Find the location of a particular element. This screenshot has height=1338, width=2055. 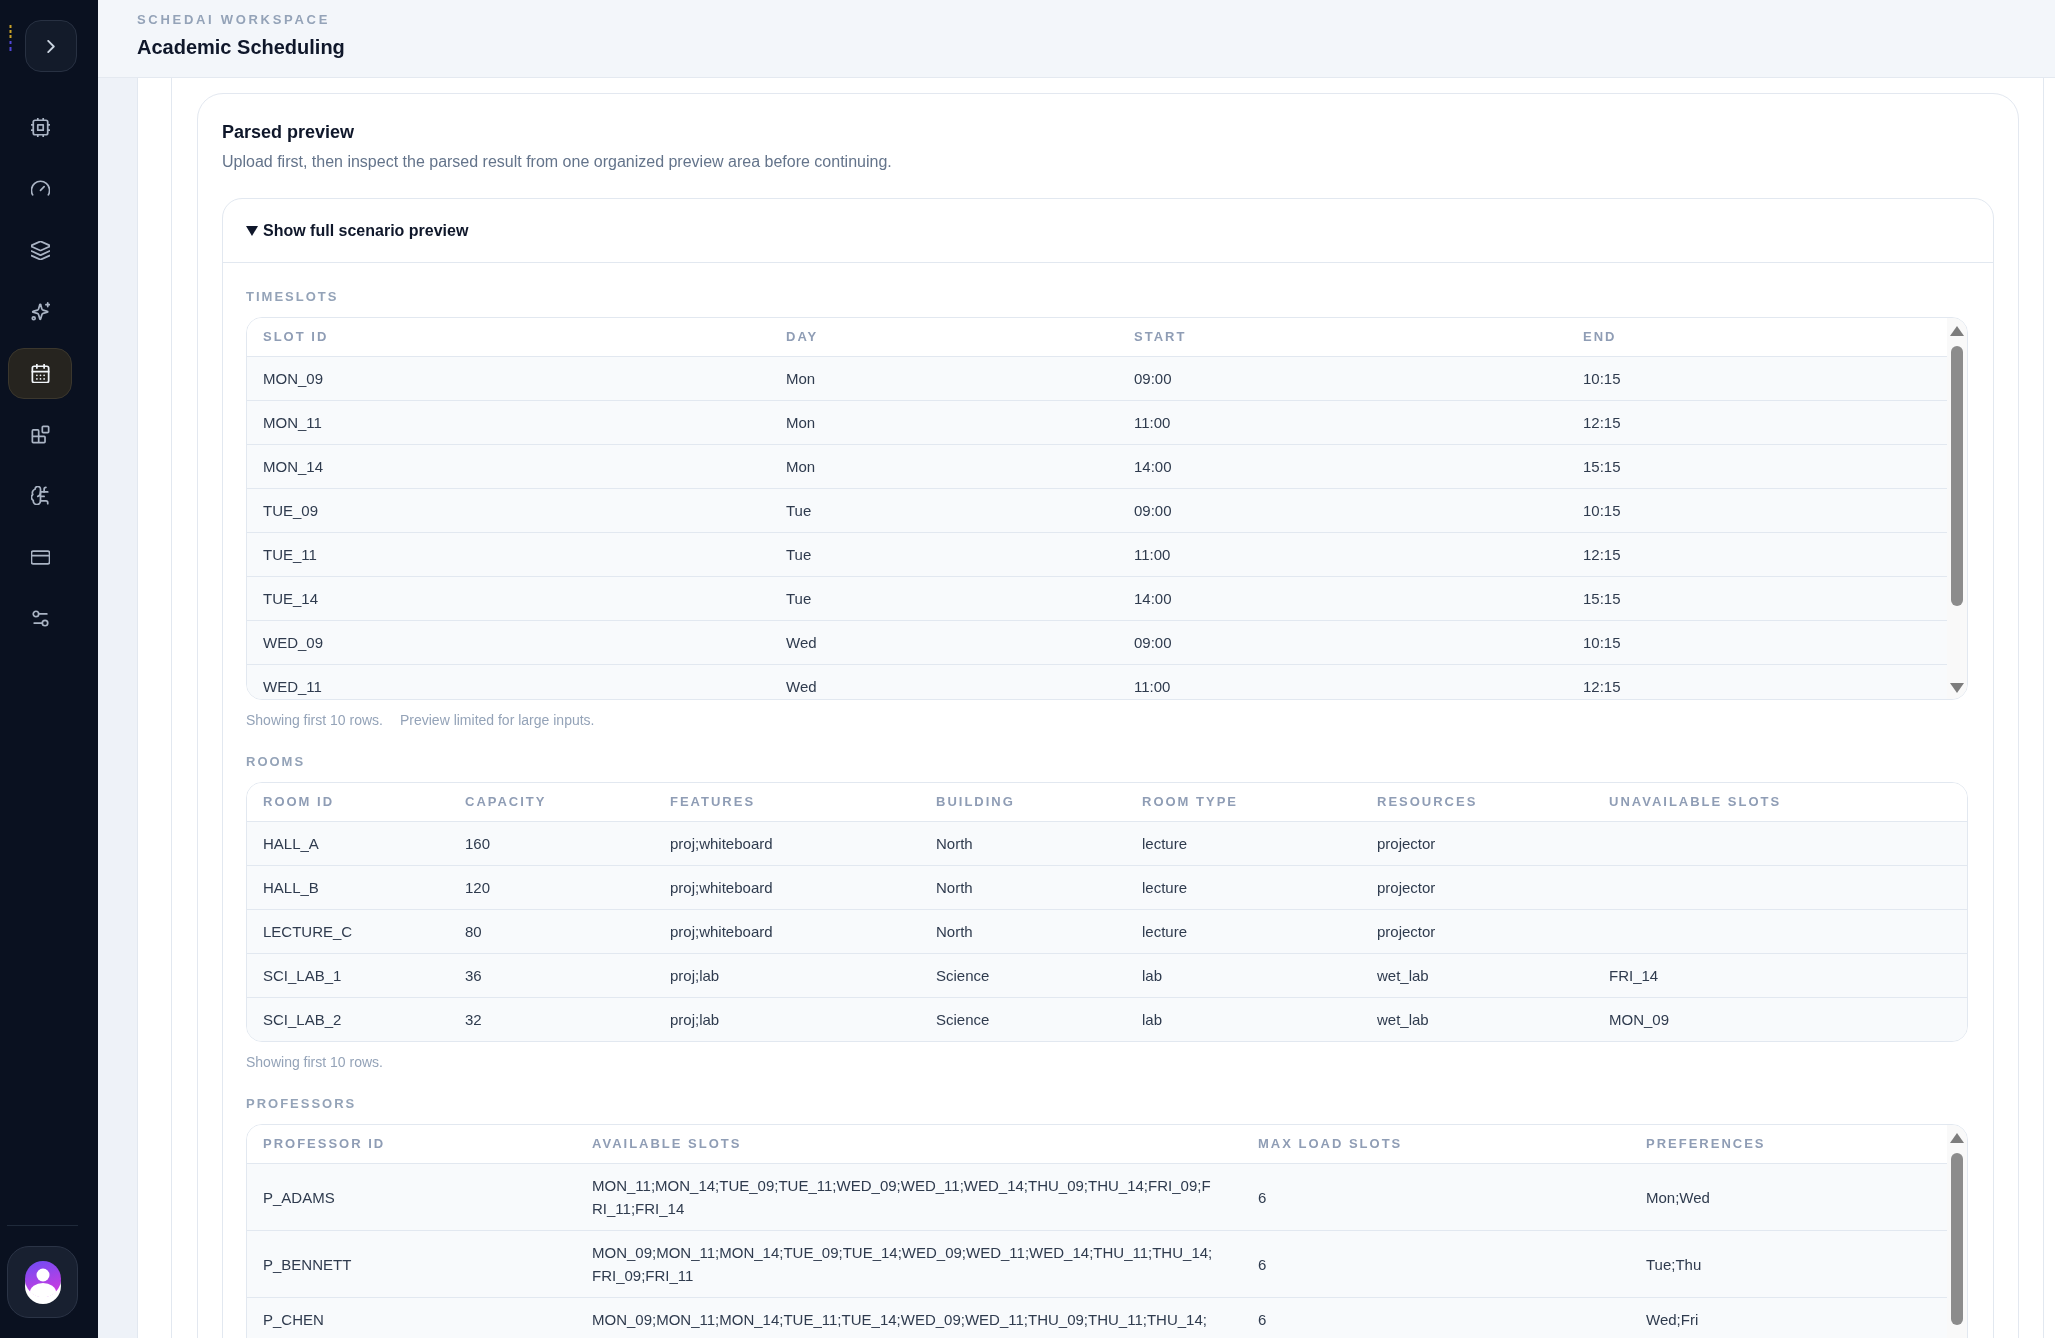

chevron-icon is located at coordinates (51, 46).